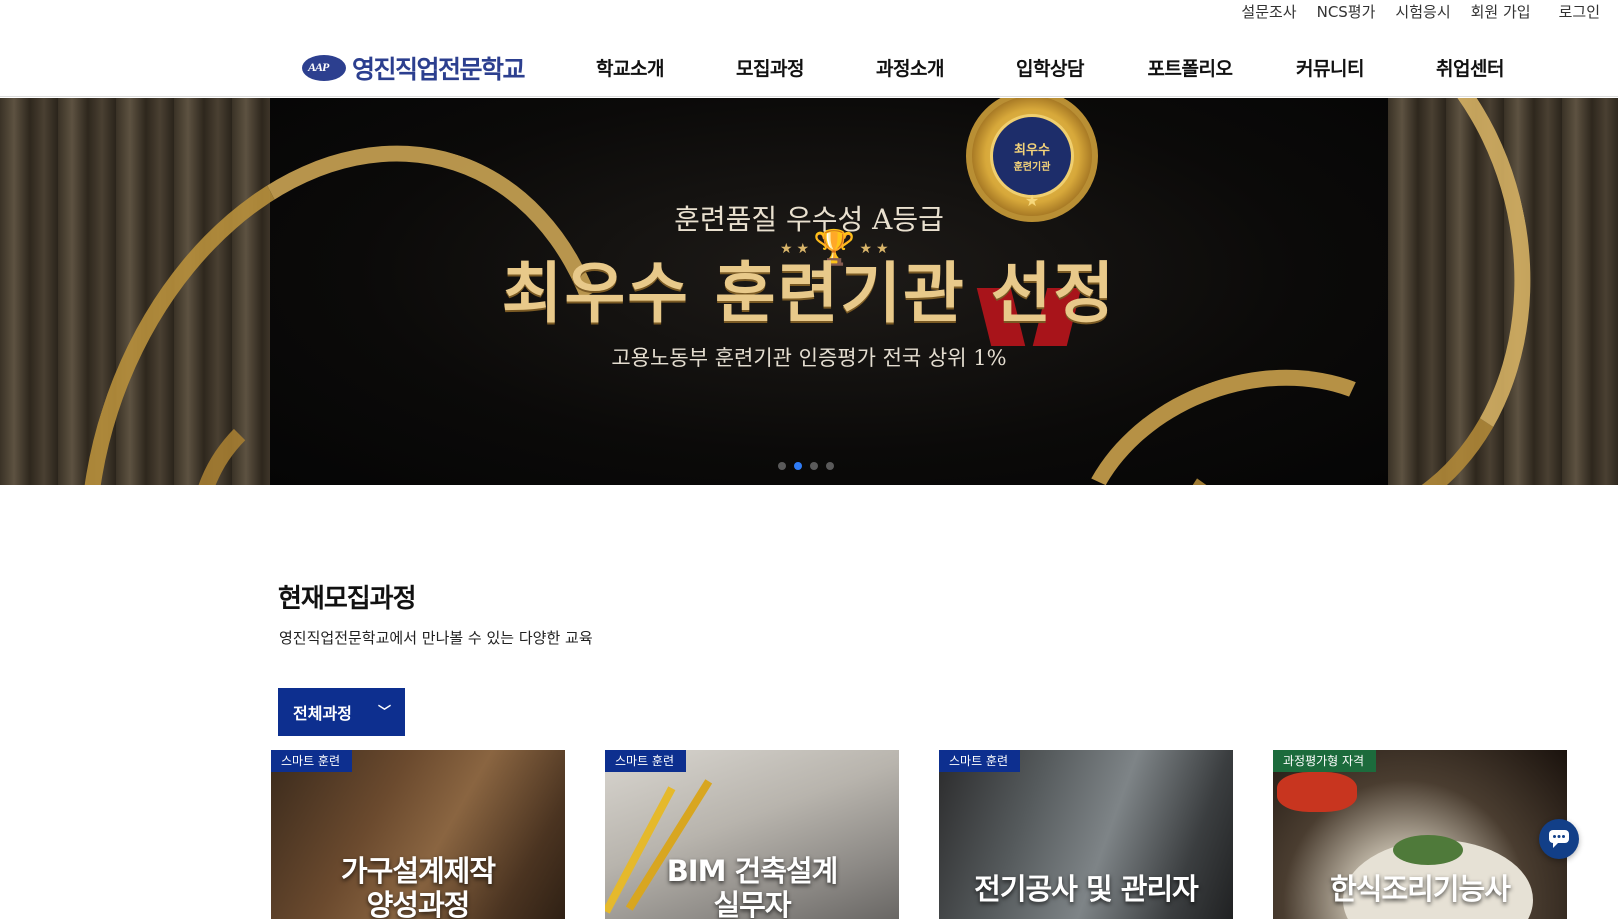  I want to click on site-logo: AAP 영진직업전문학교, so click(414, 68).